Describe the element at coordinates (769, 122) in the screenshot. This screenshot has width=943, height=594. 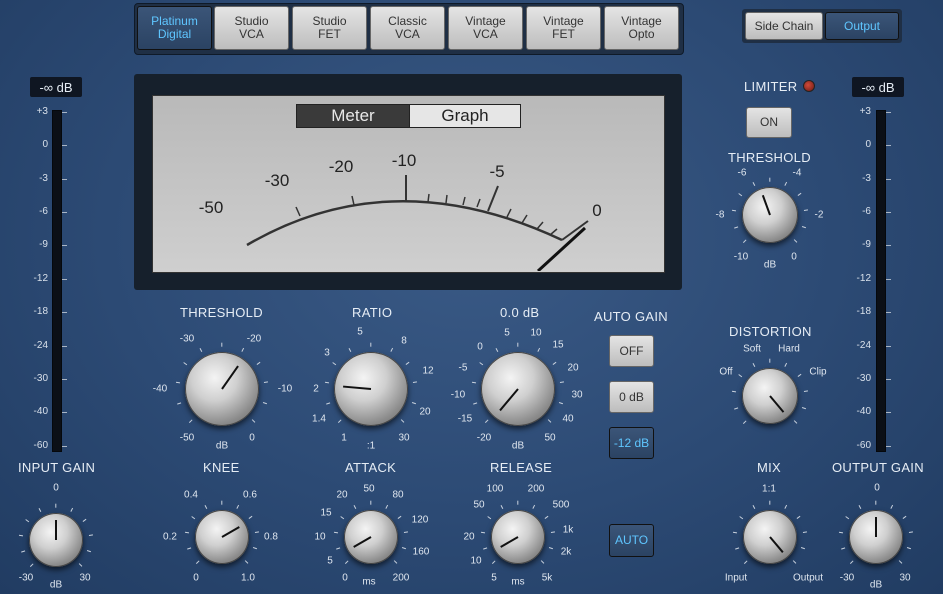
I see `limiter-on-button: ON` at that location.